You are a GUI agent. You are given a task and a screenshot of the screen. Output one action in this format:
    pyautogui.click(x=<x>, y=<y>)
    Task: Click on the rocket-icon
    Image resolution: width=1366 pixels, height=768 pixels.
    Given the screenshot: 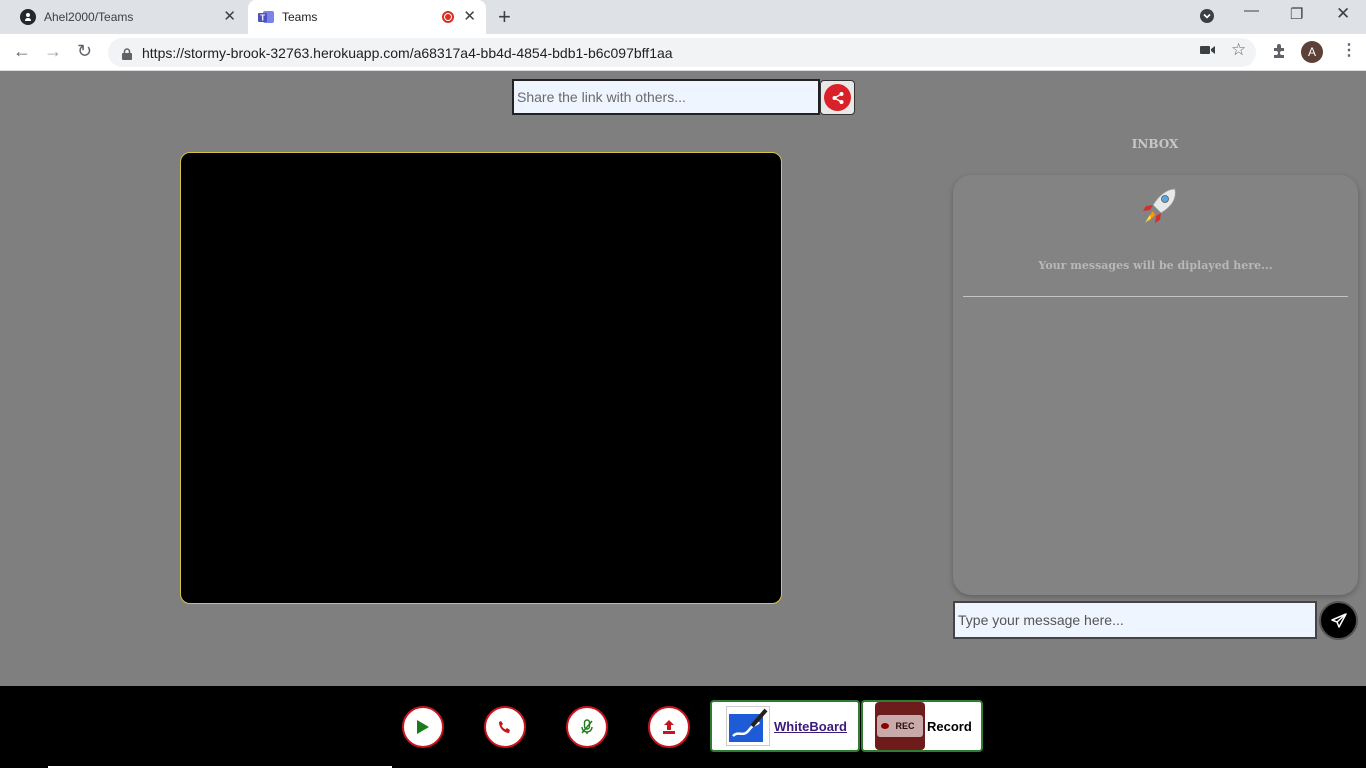 What is the action you would take?
    pyautogui.click(x=1159, y=205)
    